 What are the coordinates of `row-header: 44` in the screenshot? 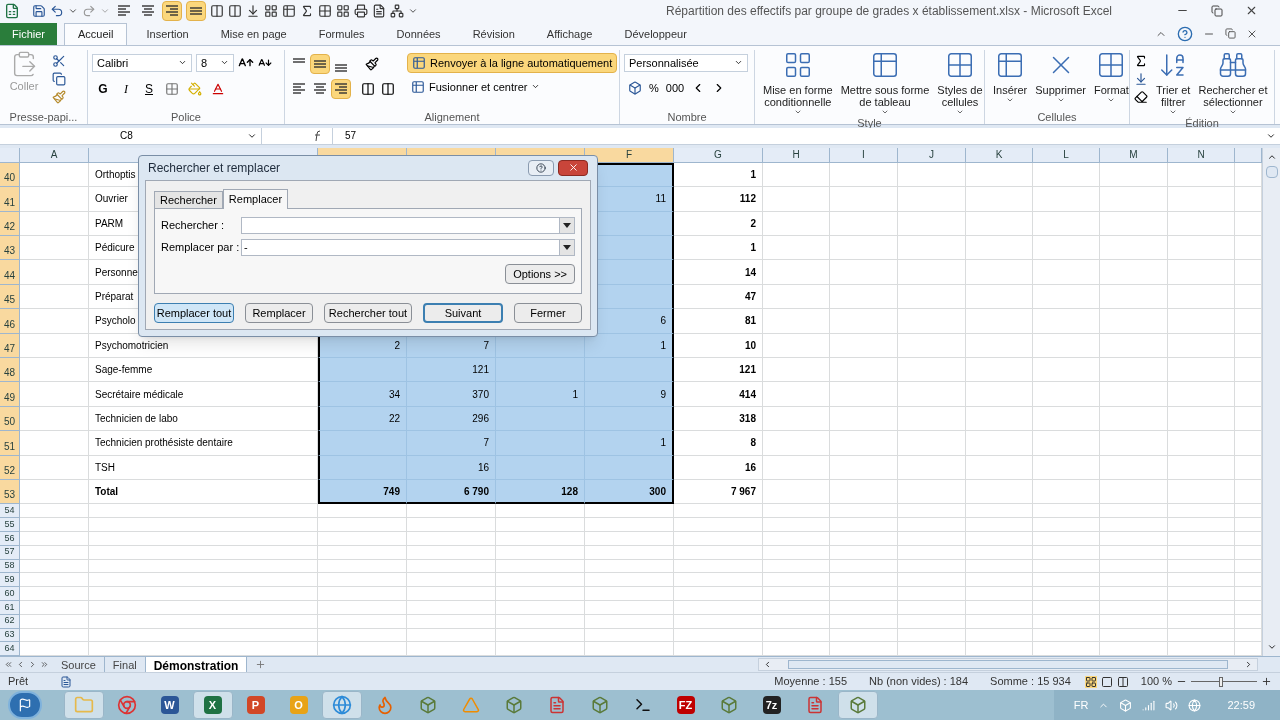 It's located at (10, 272).